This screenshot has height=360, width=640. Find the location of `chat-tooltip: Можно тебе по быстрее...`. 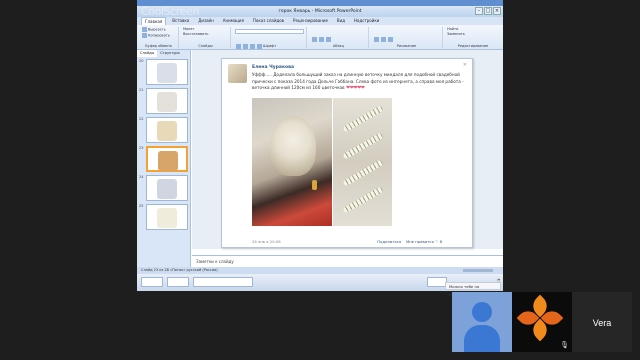

chat-tooltip: Можно тебе по быстрее... is located at coordinates (473, 289).